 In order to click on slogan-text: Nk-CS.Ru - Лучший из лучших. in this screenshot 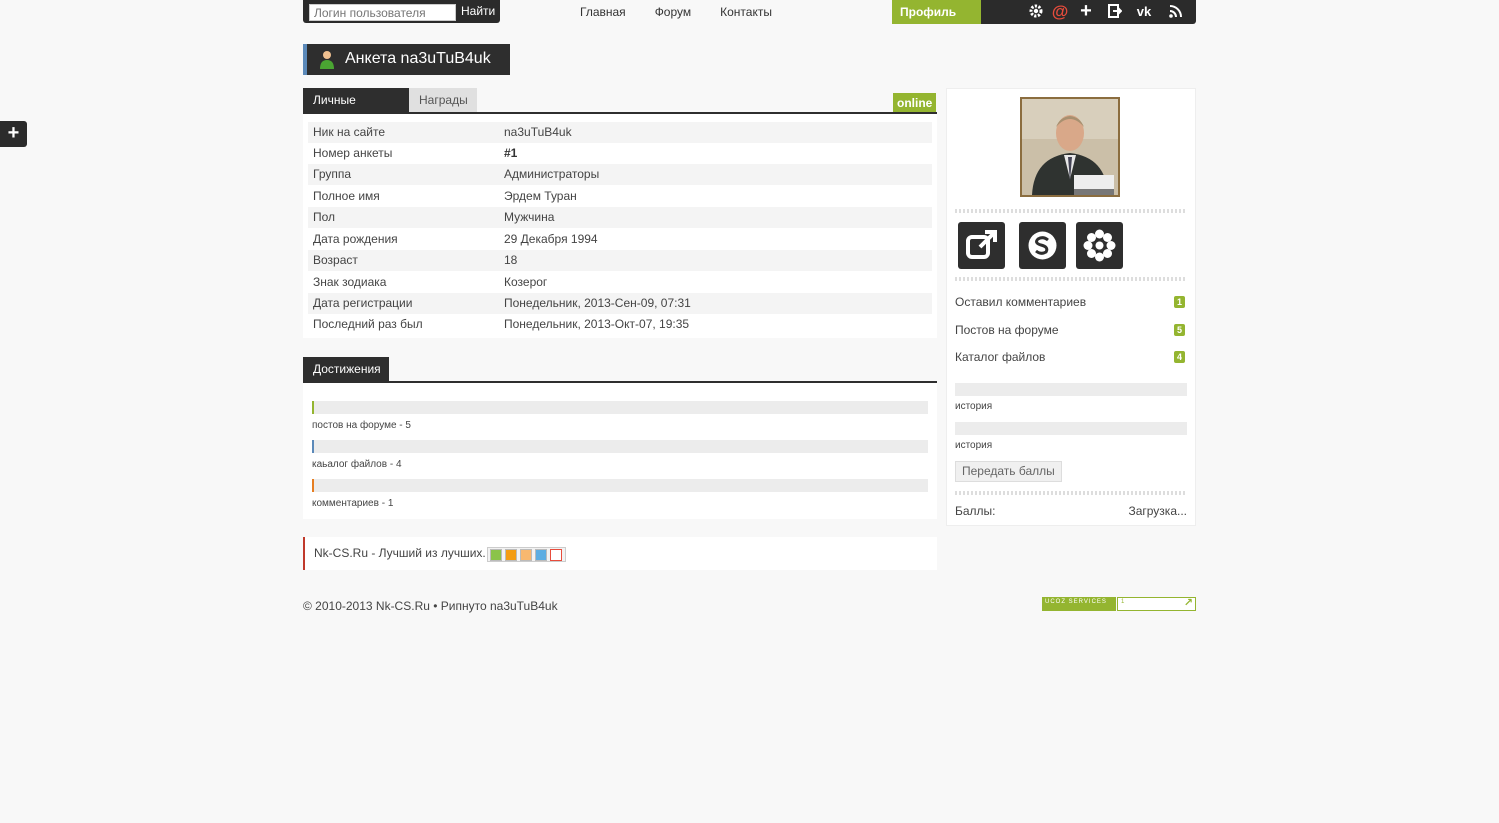, I will do `click(400, 553)`.